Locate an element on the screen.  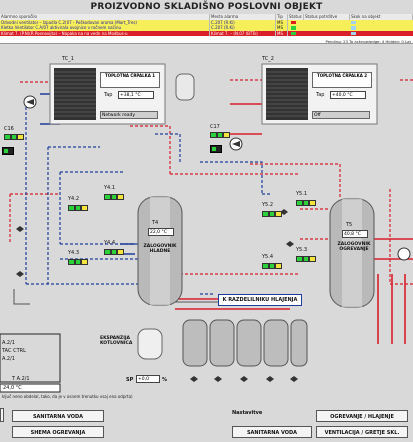
tc2-panel-title: TOPLOTNA ČRPALKA 2 is located at coordinates (342, 80).